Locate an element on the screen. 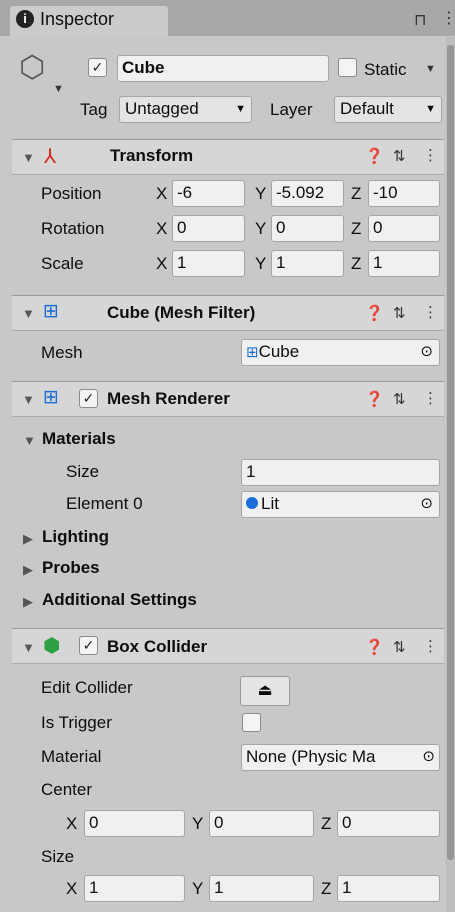 This screenshot has height=912, width=455. scale-z-field: 1 is located at coordinates (404, 263).